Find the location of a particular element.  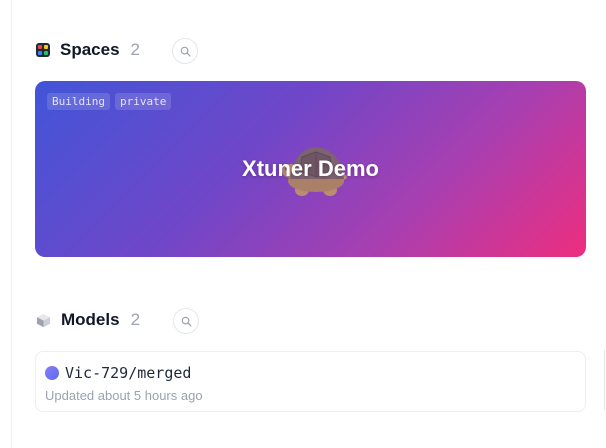

space-title: Xtuner Demo is located at coordinates (310, 168).